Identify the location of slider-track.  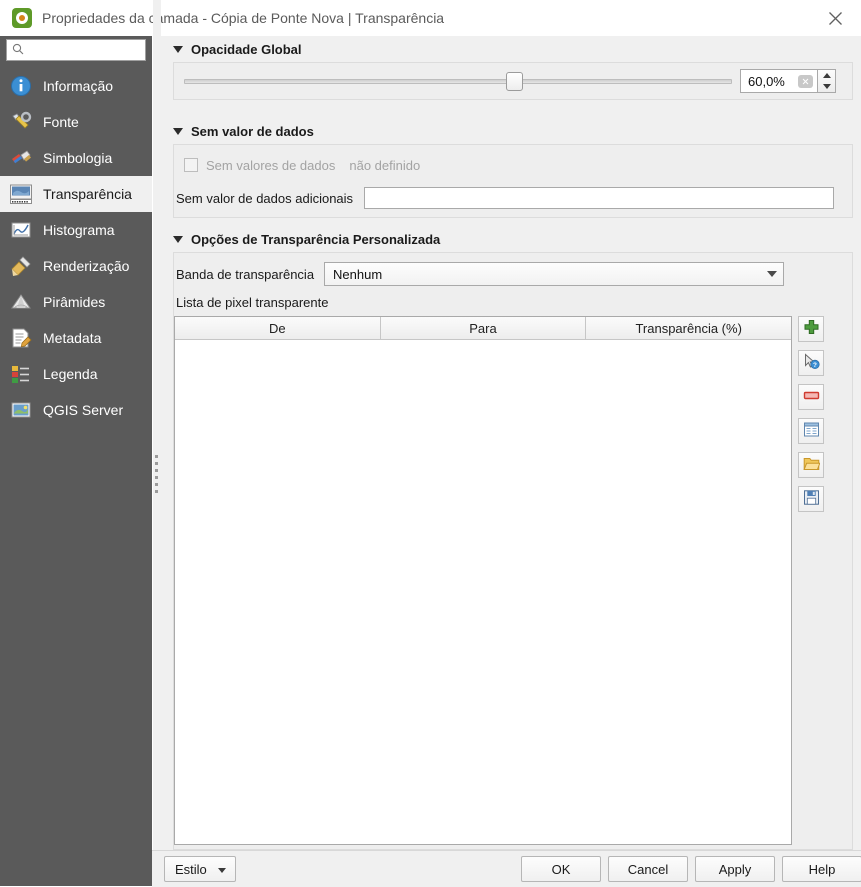
(458, 81).